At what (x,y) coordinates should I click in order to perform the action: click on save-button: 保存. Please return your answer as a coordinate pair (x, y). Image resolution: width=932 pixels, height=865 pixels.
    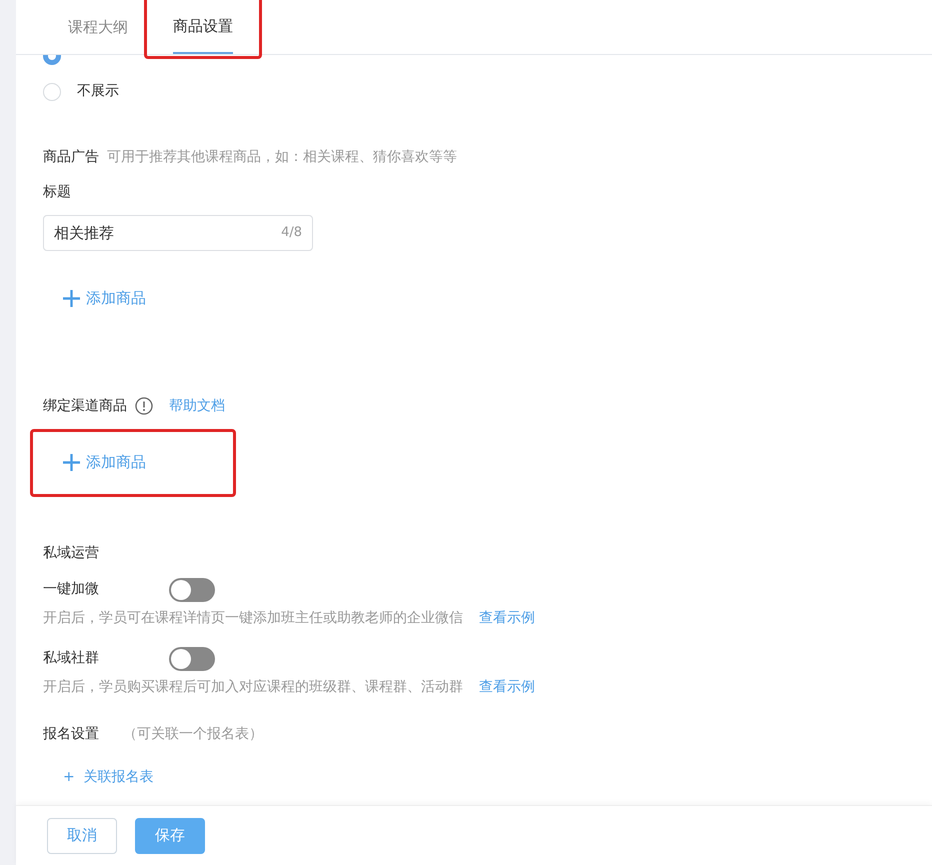
    Looking at the image, I should click on (170, 836).